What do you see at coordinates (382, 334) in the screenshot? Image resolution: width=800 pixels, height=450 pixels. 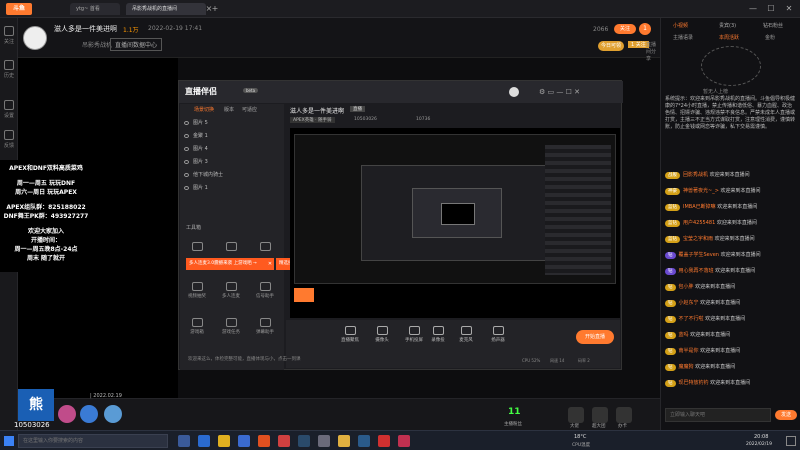 I see `camera-button: 摄像头` at bounding box center [382, 334].